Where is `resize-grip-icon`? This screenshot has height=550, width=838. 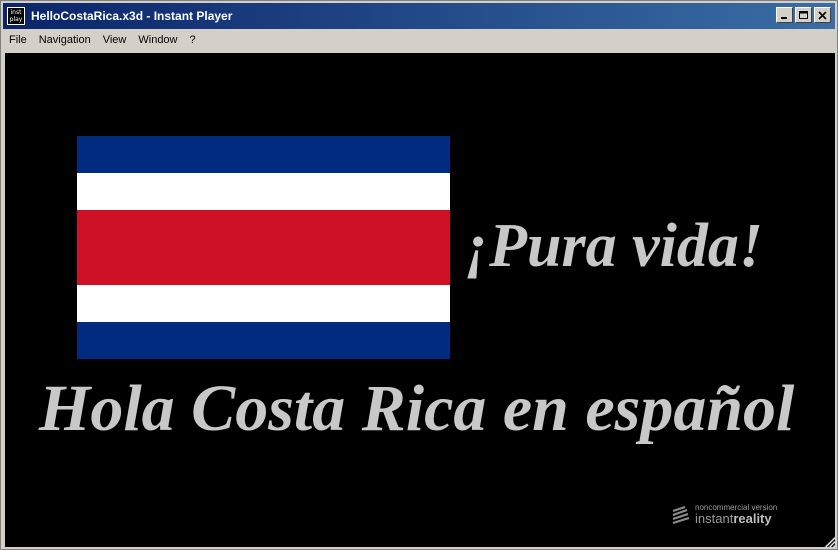
resize-grip-icon is located at coordinates (829, 541).